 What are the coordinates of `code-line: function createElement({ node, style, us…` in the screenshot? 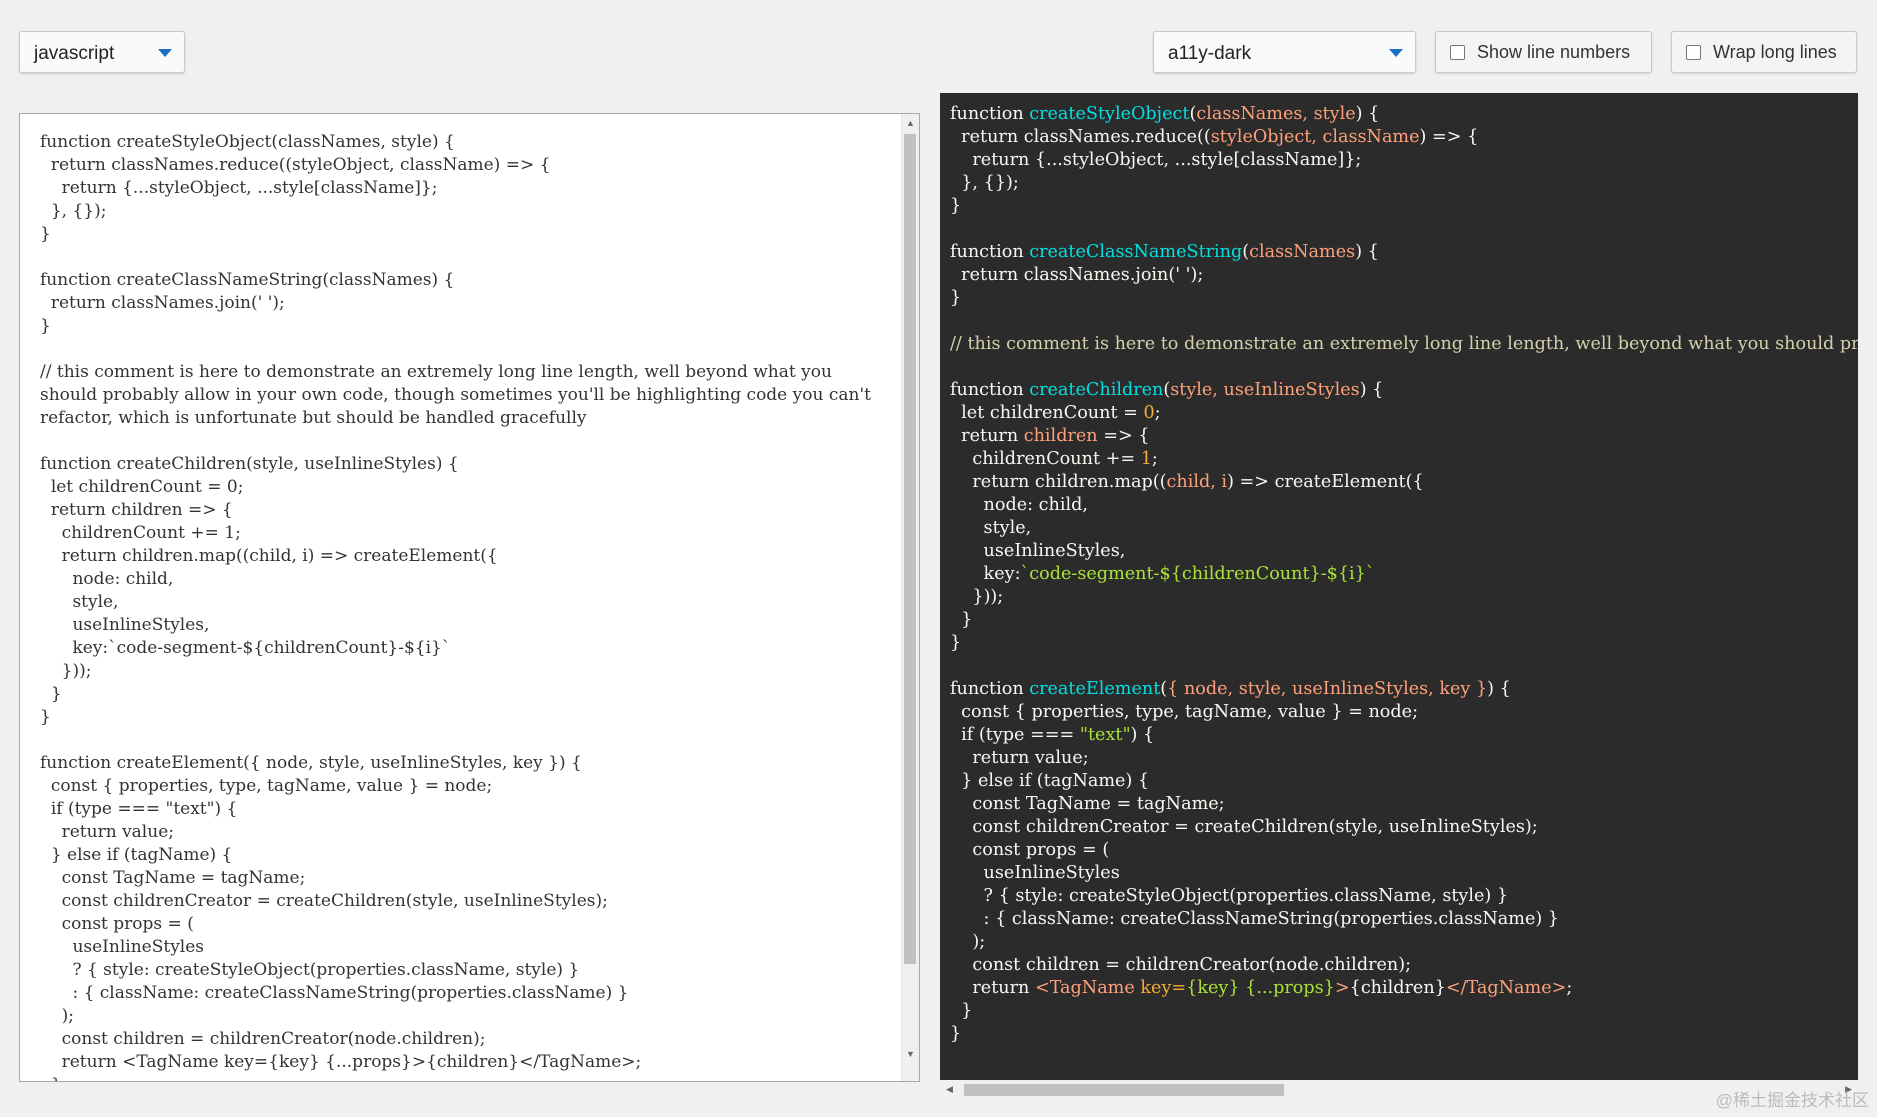 It's located at (1230, 689).